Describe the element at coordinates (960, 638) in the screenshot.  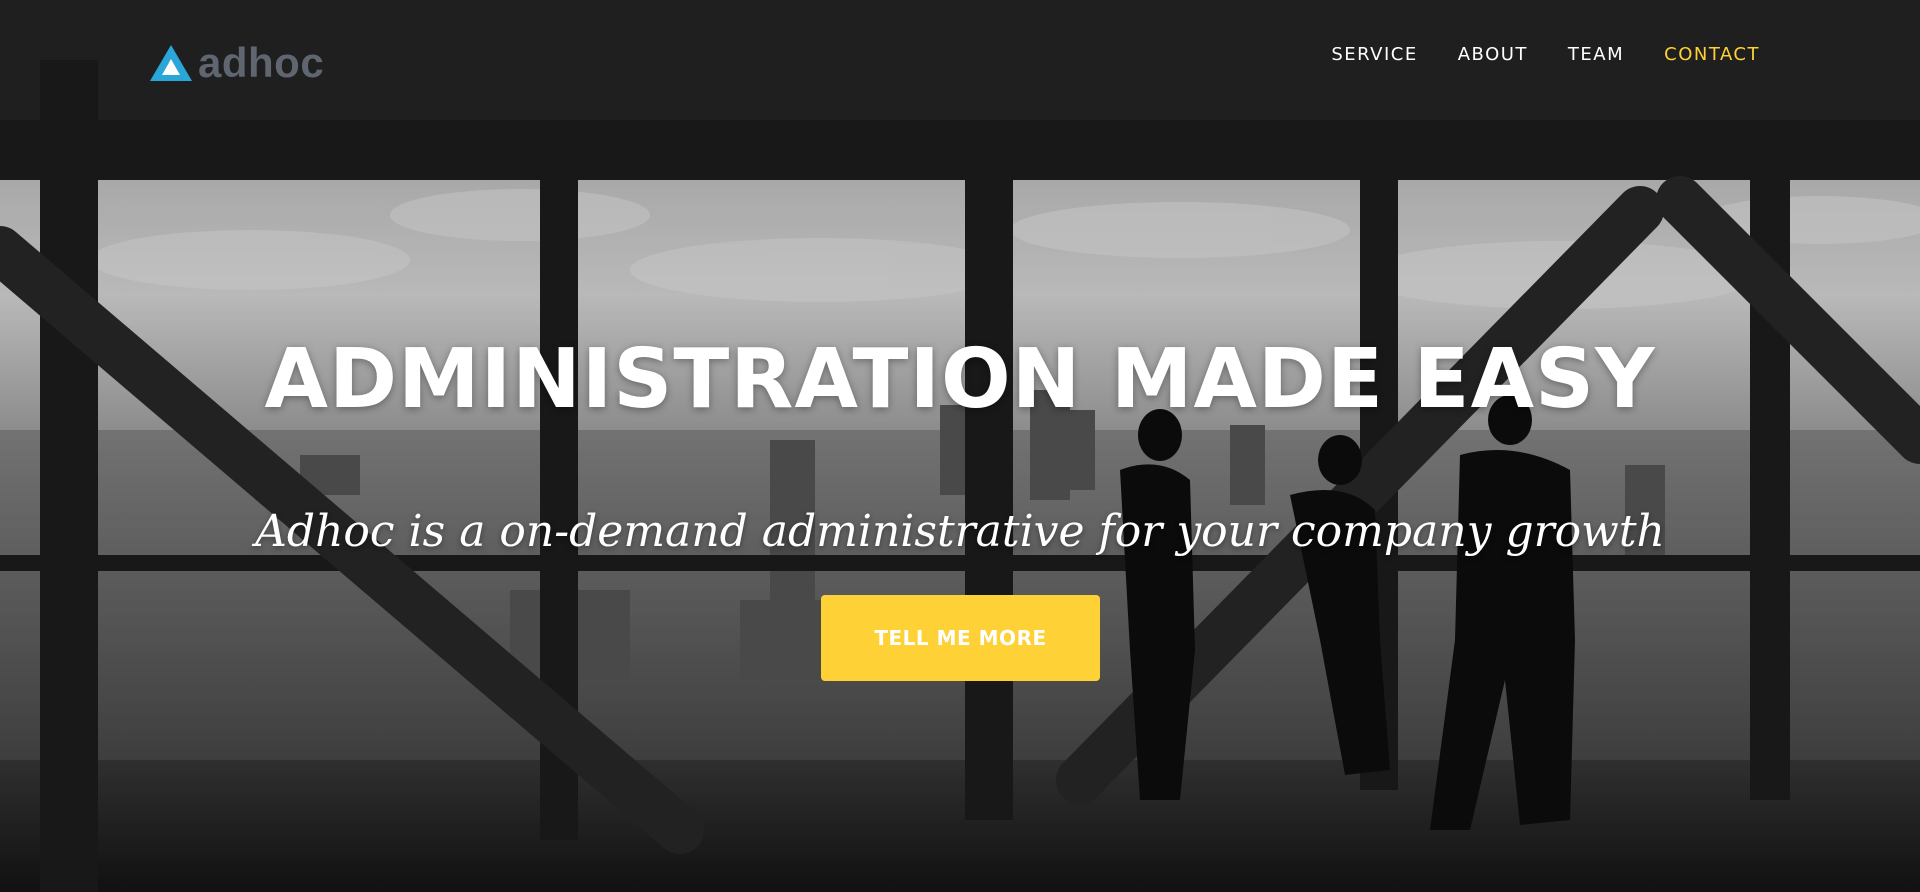
I see `tell-me-more-button: TELL ME MORE` at that location.